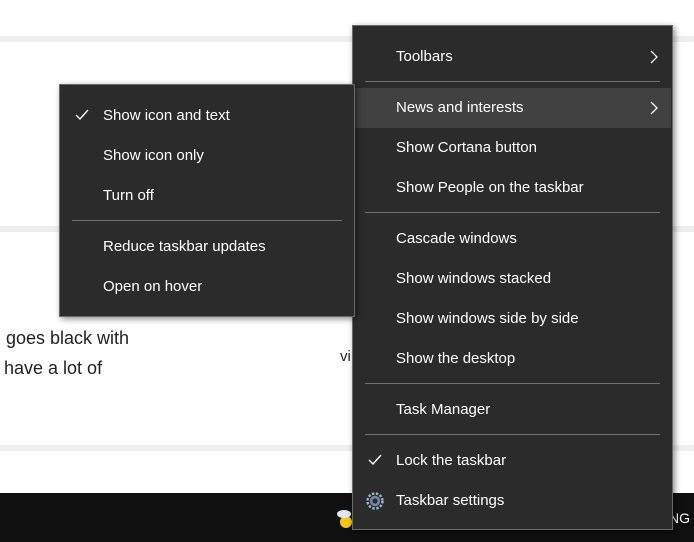  What do you see at coordinates (207, 287) in the screenshot?
I see `submenu-item-open-on-hover: Open on hover` at bounding box center [207, 287].